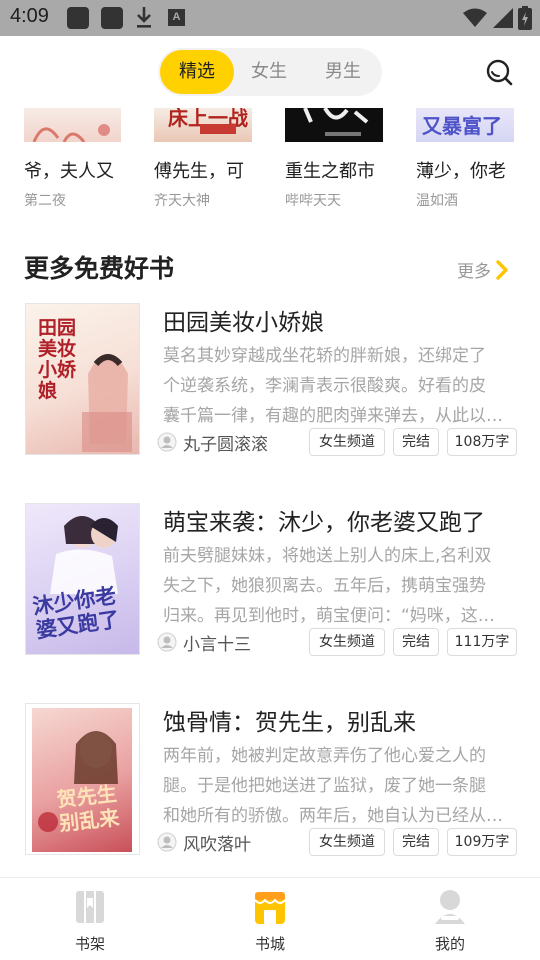 The image size is (540, 960). I want to click on bookshelf-icon, so click(90, 907).